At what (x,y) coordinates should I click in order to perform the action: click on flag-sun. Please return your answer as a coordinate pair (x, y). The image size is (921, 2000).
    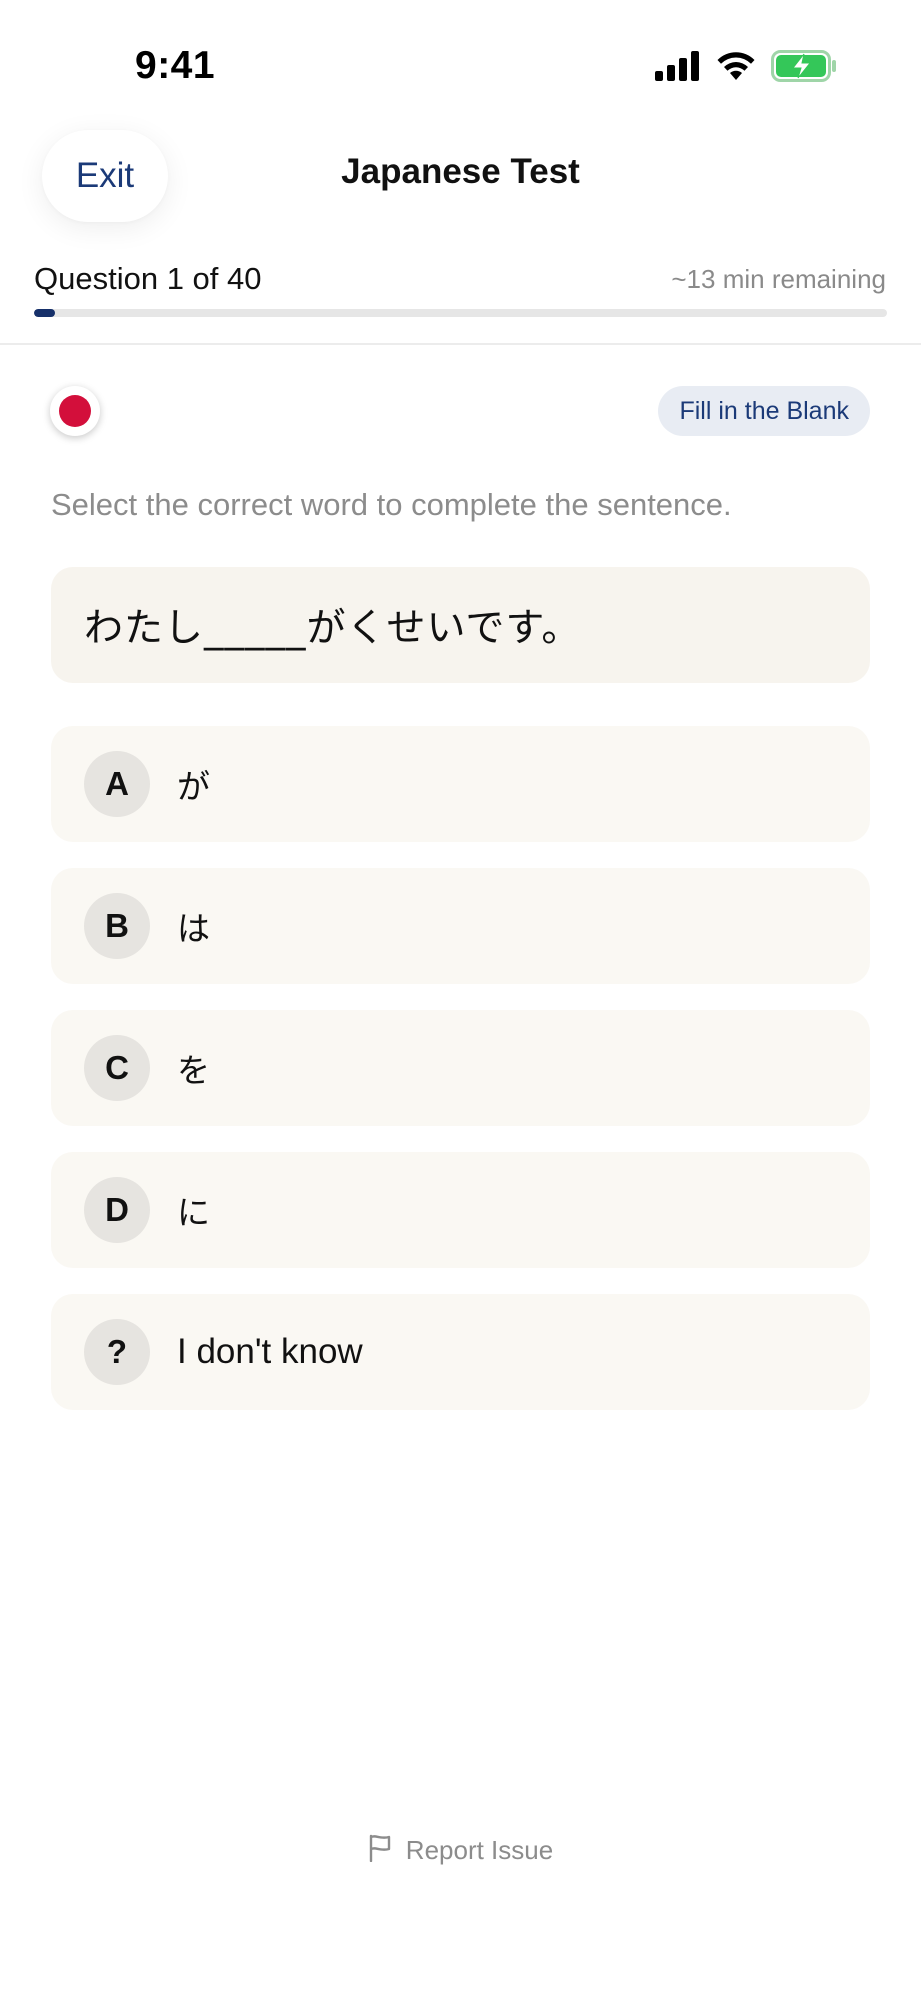
    Looking at the image, I should click on (75, 411).